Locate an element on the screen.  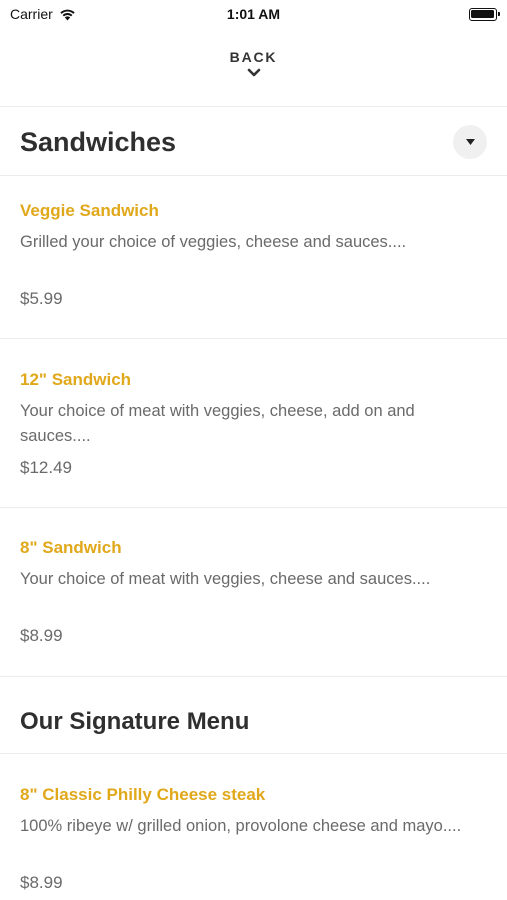
caret-down-icon is located at coordinates (470, 142).